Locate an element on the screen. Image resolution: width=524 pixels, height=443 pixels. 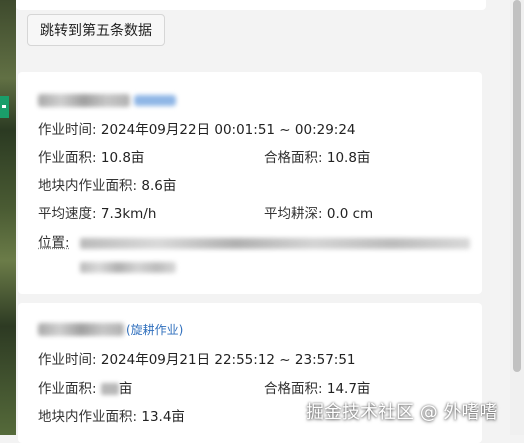
work-time-value: 2024年09月21日 22:55:12 ~ 23:57:51 is located at coordinates (228, 360).